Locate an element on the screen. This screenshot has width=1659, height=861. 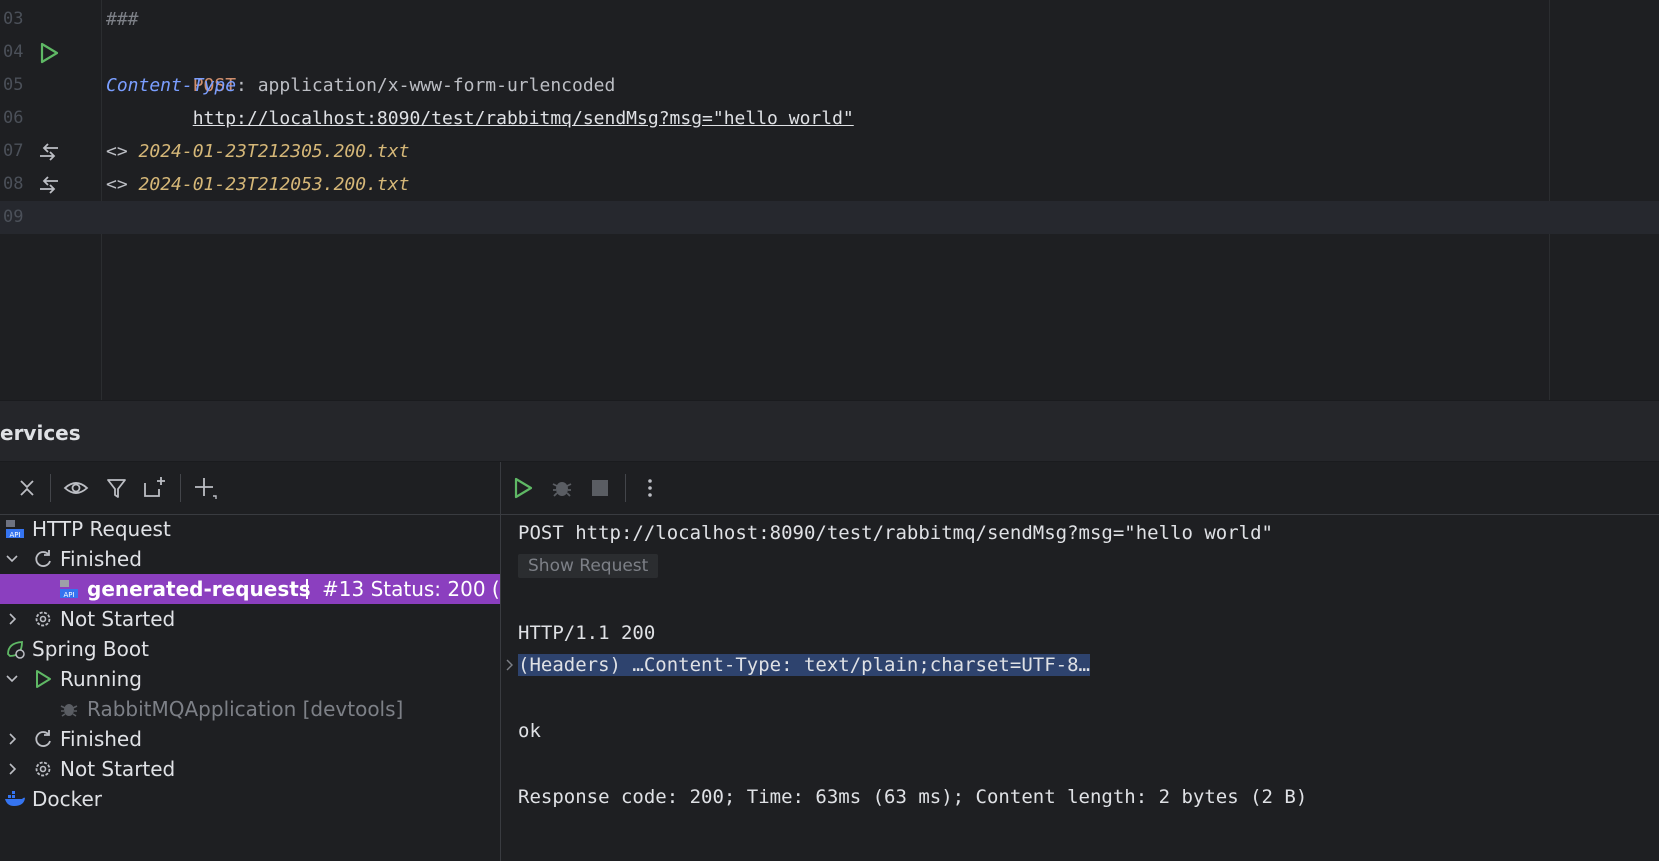
bug-icon is located at coordinates (69, 710).